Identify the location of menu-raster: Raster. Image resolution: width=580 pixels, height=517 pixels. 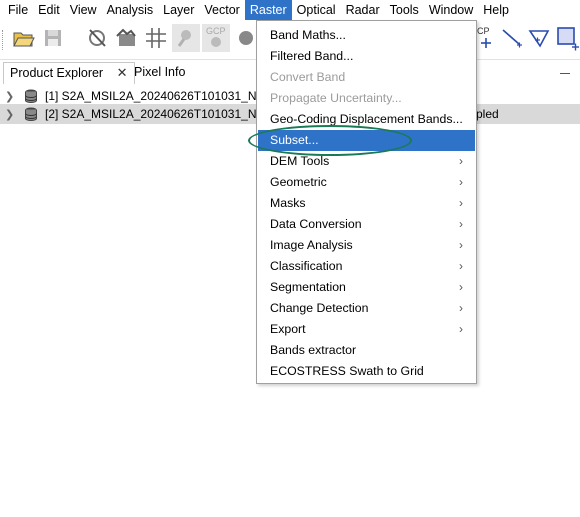
(268, 10).